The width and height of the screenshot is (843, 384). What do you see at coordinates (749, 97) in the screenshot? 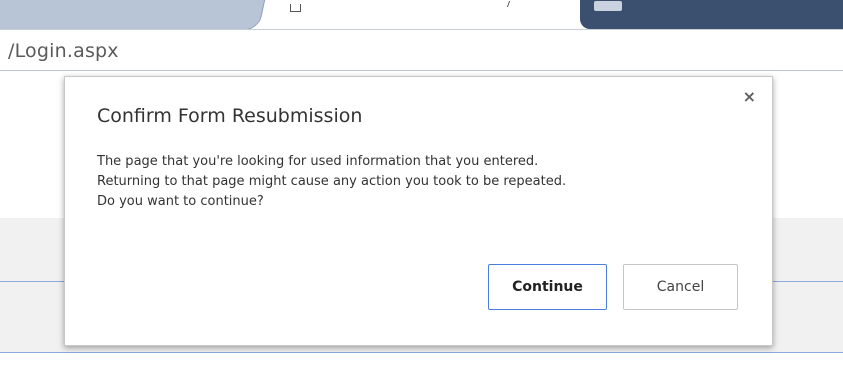
I see `close-icon: ×` at bounding box center [749, 97].